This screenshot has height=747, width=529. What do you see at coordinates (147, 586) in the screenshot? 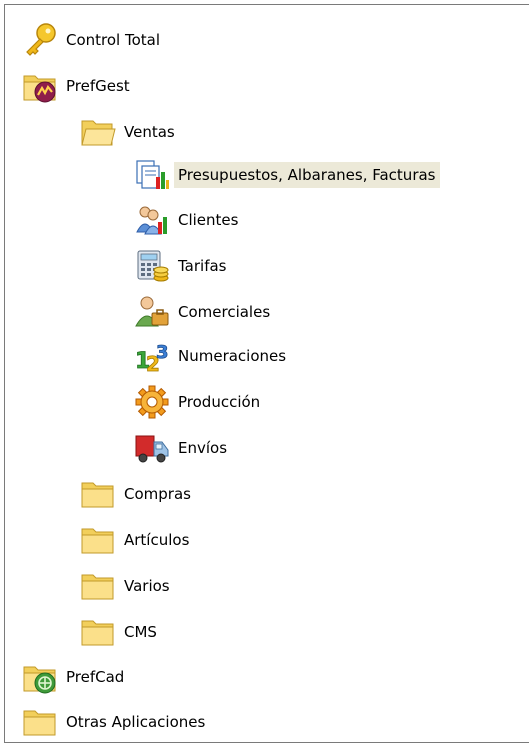
I see `tree-node-label: Varios` at bounding box center [147, 586].